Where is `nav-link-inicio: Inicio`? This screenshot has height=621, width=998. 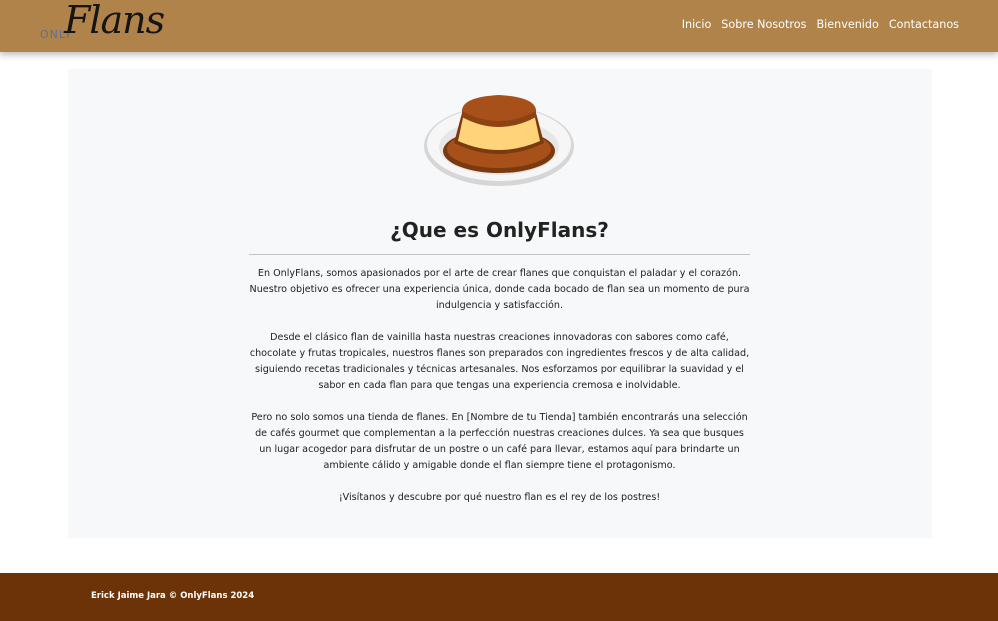 nav-link-inicio: Inicio is located at coordinates (697, 24).